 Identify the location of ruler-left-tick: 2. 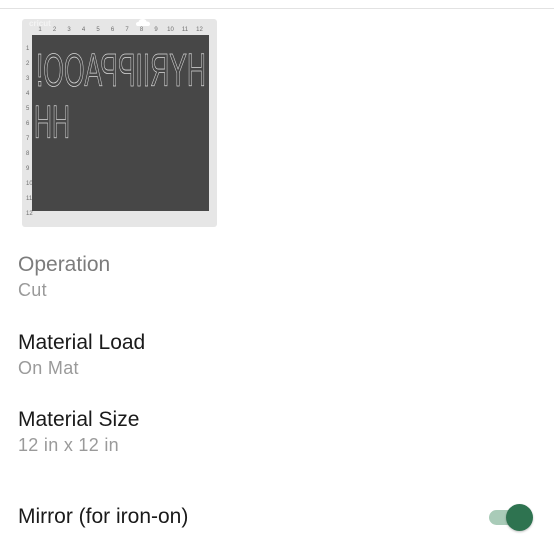
(28, 64).